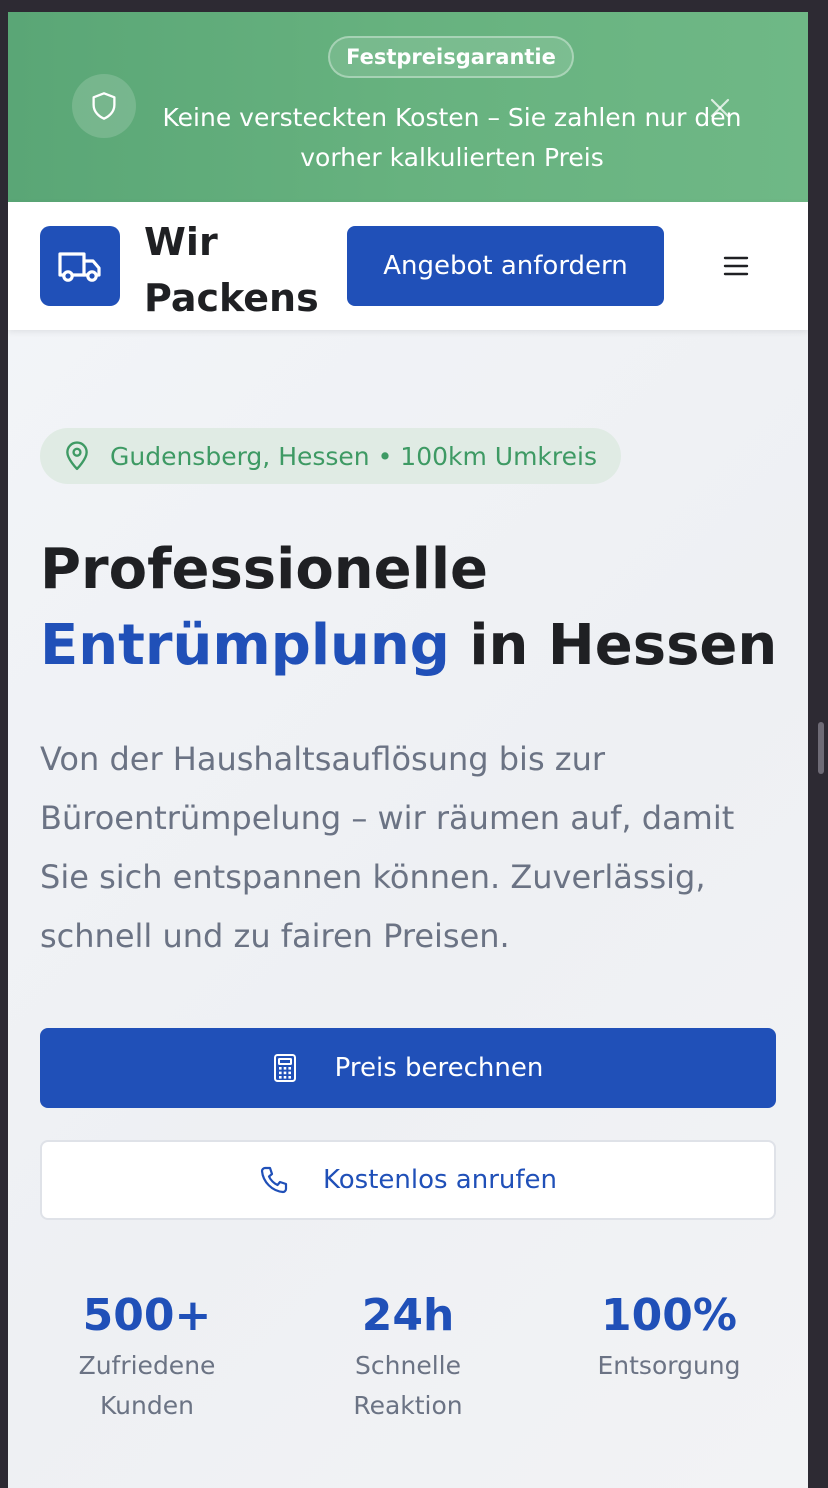  I want to click on truck-icon, so click(79, 267).